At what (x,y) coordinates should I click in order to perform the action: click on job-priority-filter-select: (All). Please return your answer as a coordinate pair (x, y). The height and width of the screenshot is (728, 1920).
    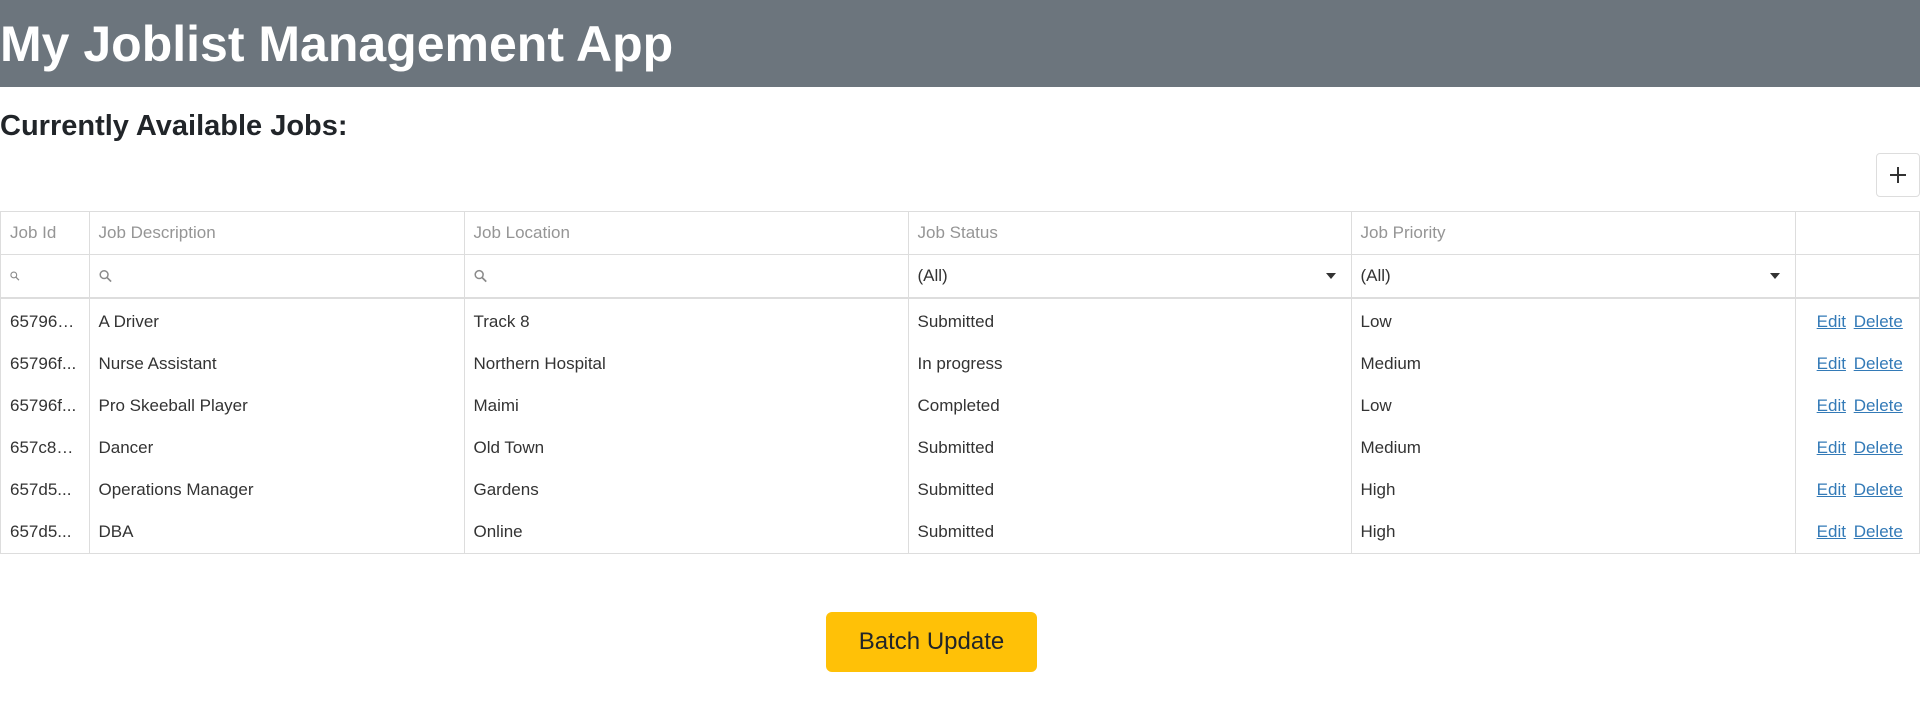
    Looking at the image, I should click on (1573, 276).